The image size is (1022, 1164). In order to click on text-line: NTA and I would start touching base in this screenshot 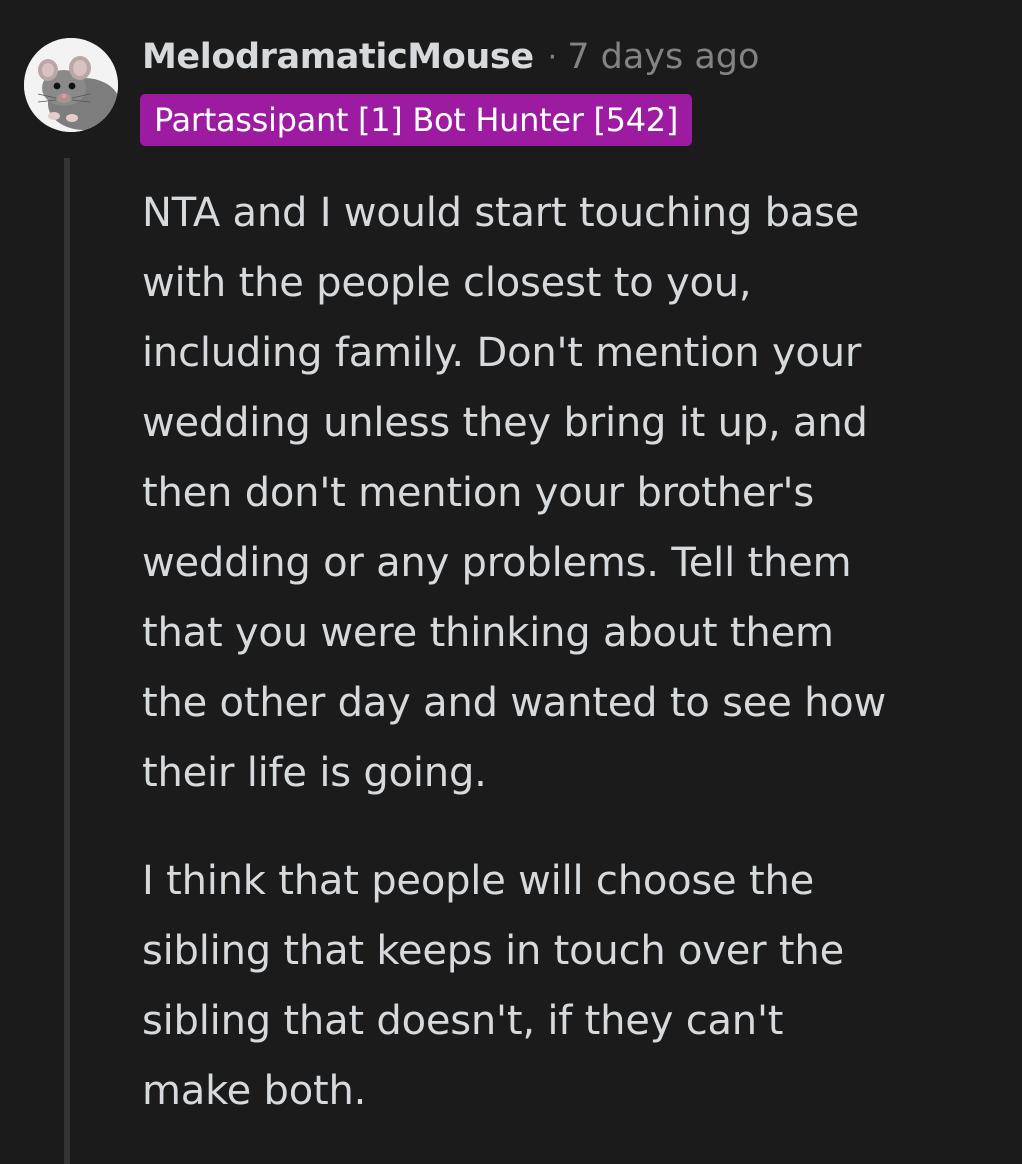, I will do `click(501, 213)`.